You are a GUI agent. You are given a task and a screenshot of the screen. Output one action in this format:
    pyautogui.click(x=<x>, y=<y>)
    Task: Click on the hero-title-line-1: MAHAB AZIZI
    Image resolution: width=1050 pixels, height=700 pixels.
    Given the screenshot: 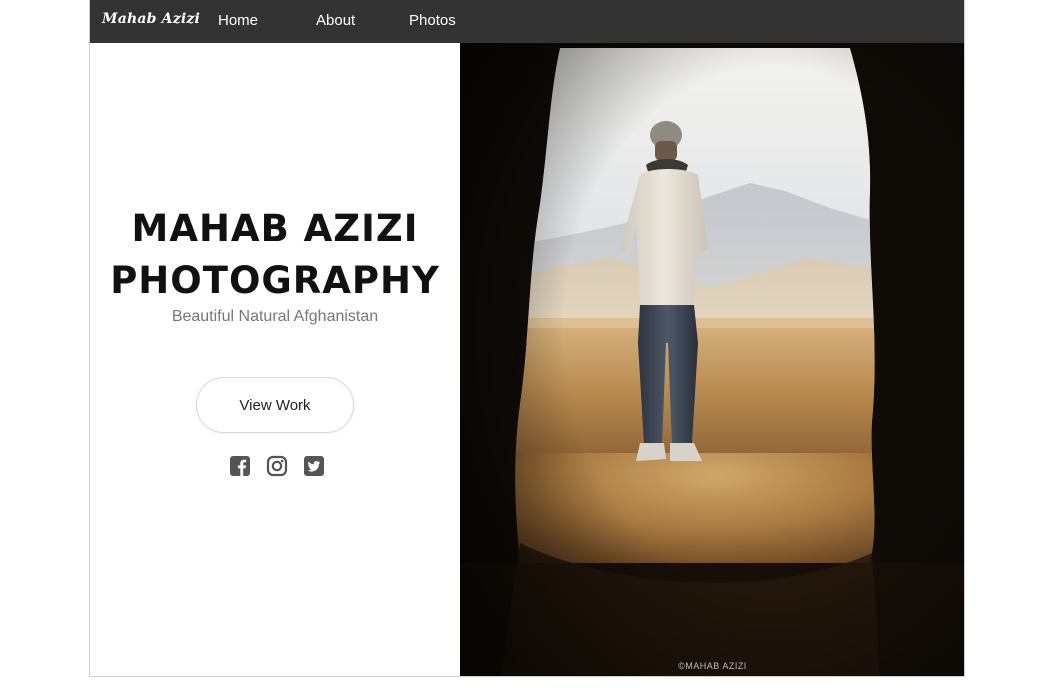 What is the action you would take?
    pyautogui.click(x=275, y=228)
    